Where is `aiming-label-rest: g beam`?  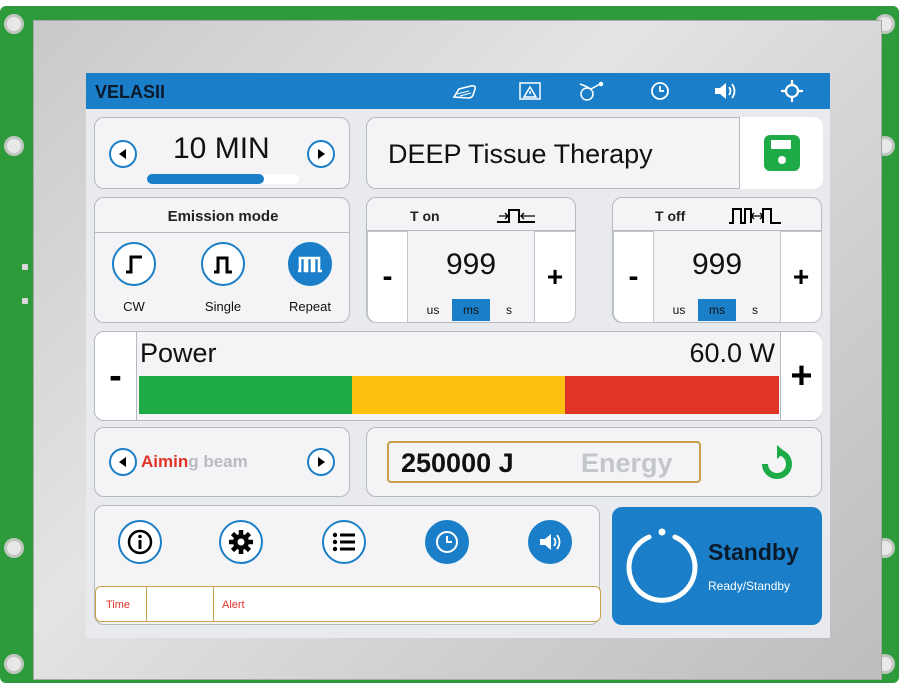 aiming-label-rest: g beam is located at coordinates (218, 461).